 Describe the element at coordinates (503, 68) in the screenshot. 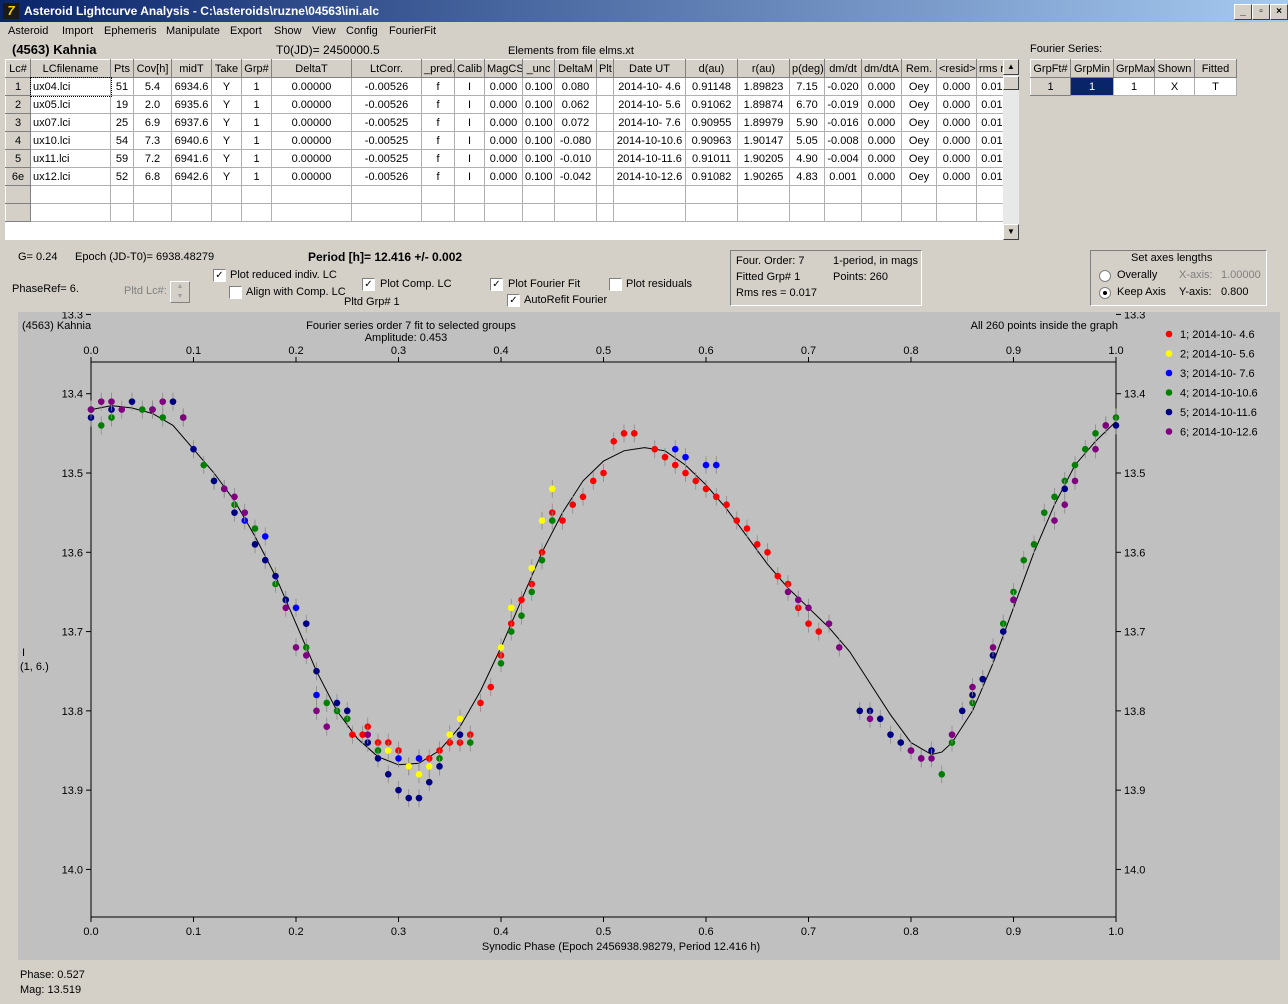

I see `column-header-11: MagCS` at that location.